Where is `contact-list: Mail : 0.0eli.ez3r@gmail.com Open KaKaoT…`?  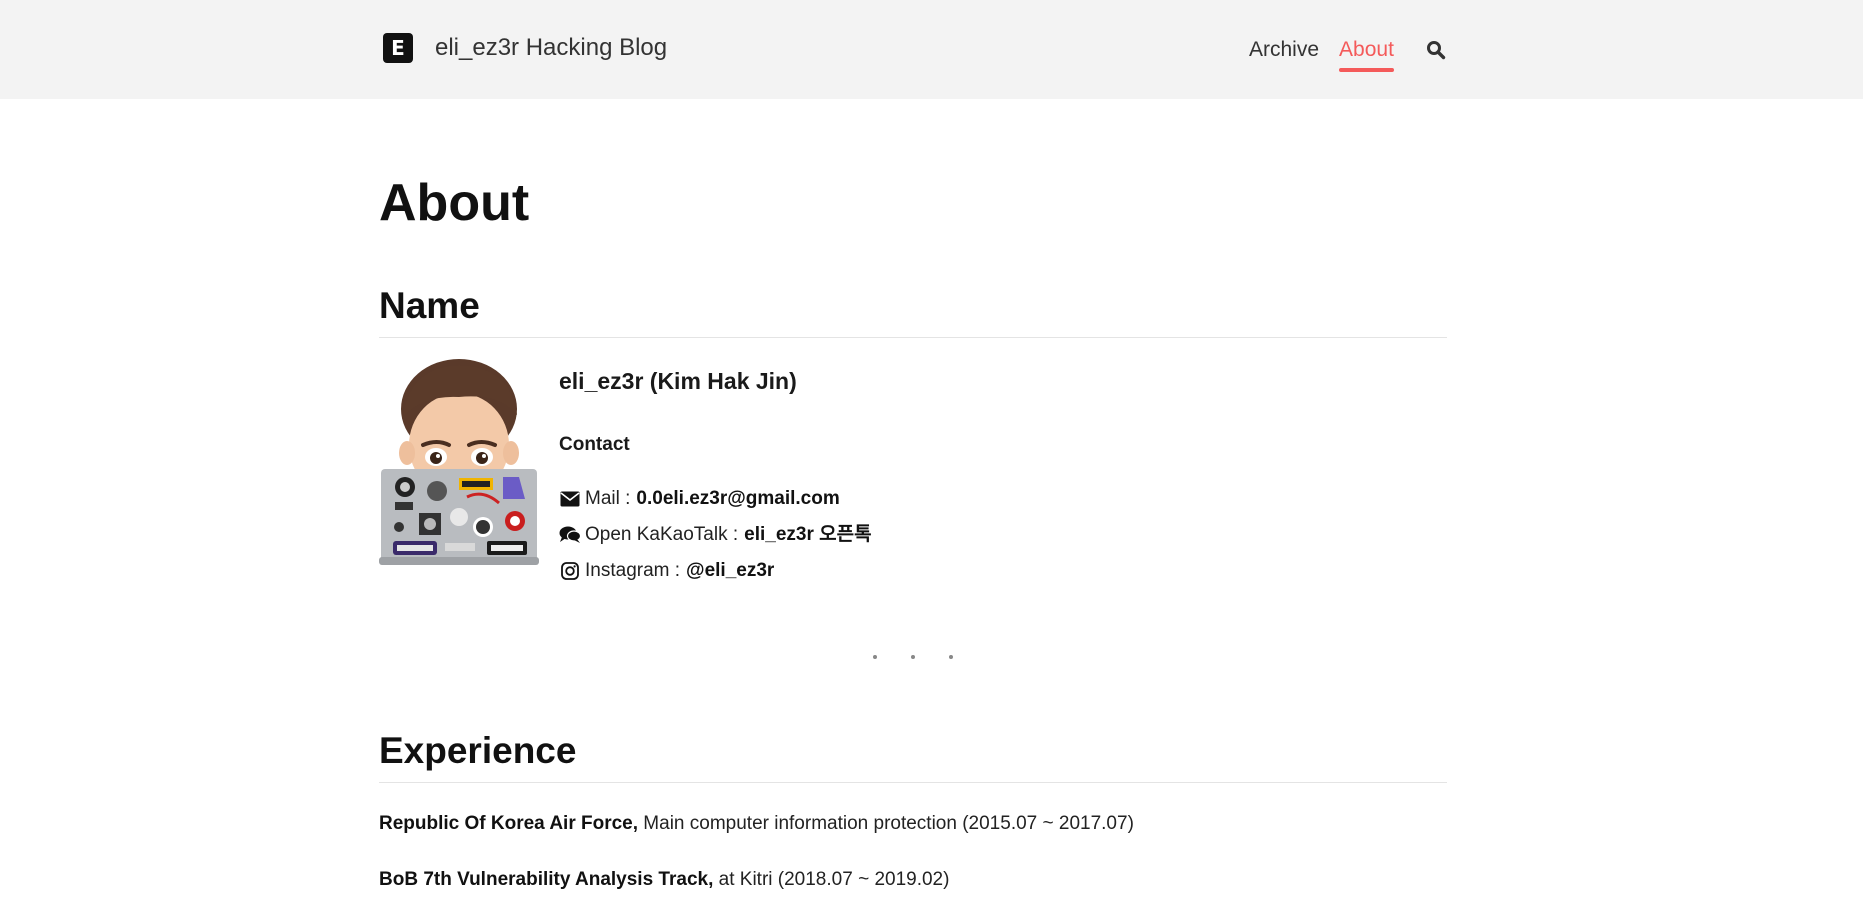
contact-list: Mail : 0.0eli.ez3r@gmail.com Open KaKaoT… is located at coordinates (909, 535).